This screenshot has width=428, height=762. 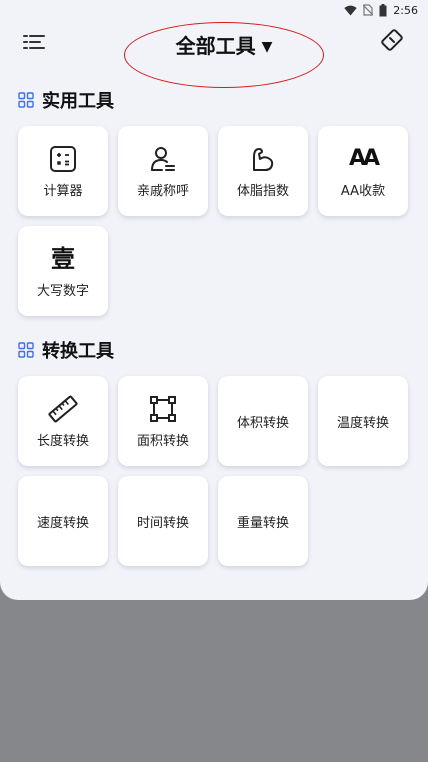 I want to click on calculator-icon, so click(x=63, y=158).